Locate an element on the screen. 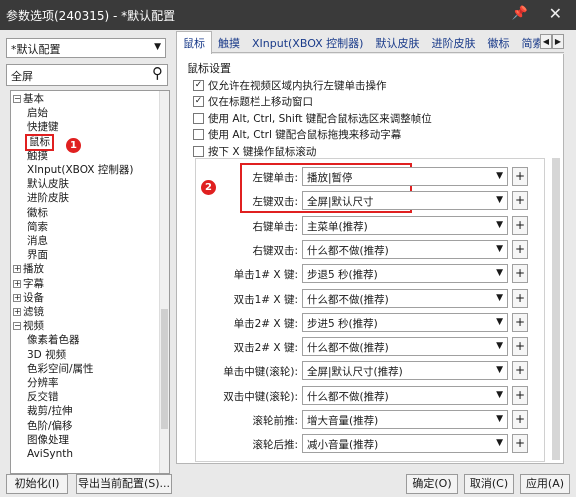 Image resolution: width=576 pixels, height=497 pixels. tree-scrollbar-thumb is located at coordinates (164, 369).